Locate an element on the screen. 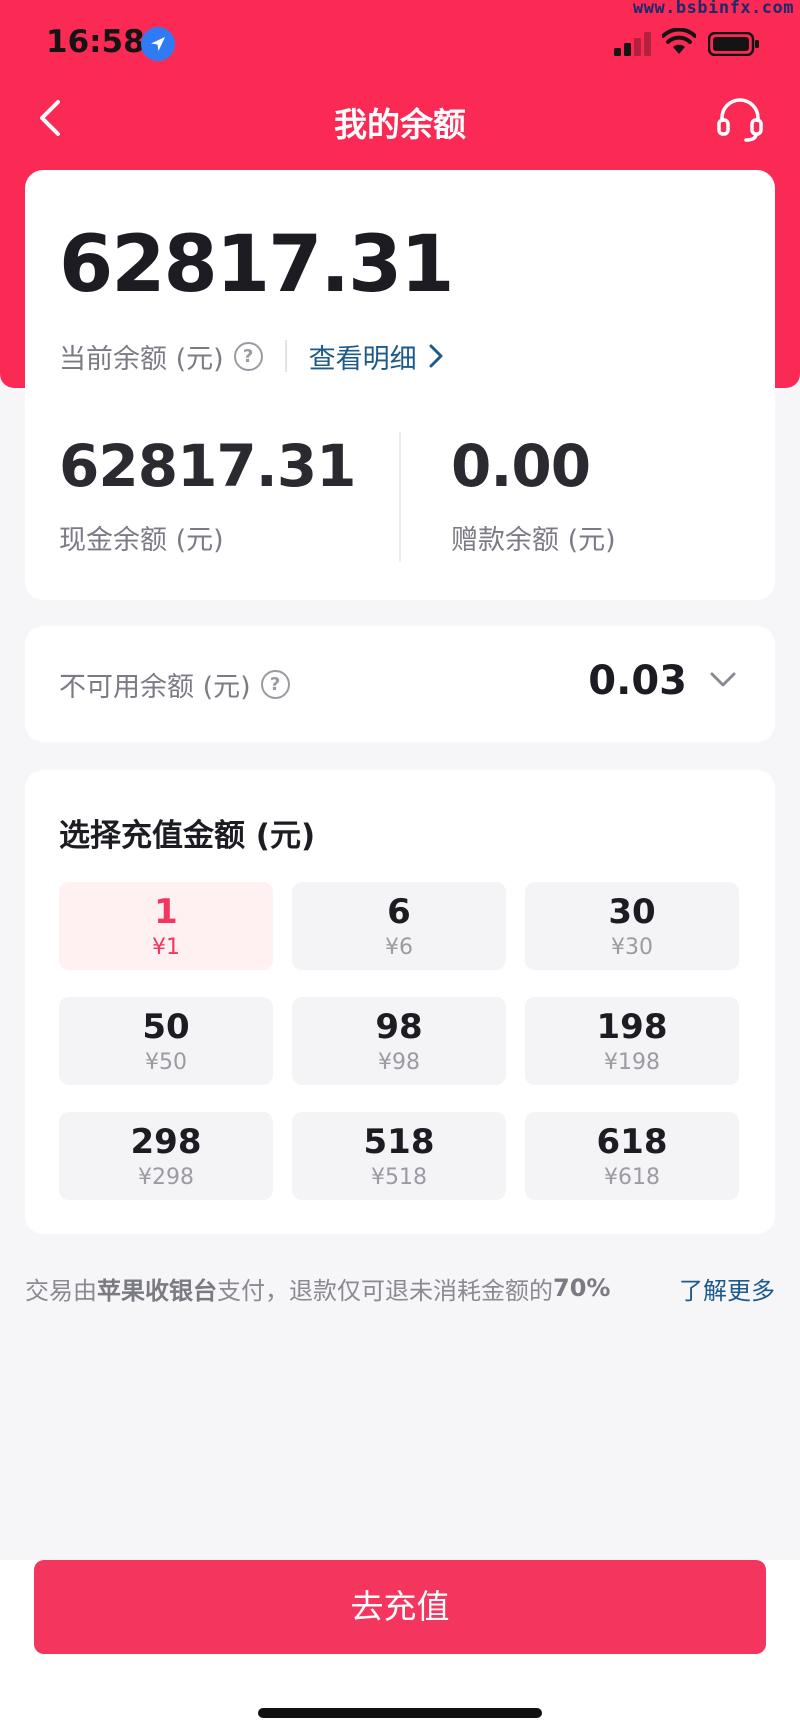 The image size is (800, 1731). unavailable-balance-value: 0.03 is located at coordinates (637, 681).